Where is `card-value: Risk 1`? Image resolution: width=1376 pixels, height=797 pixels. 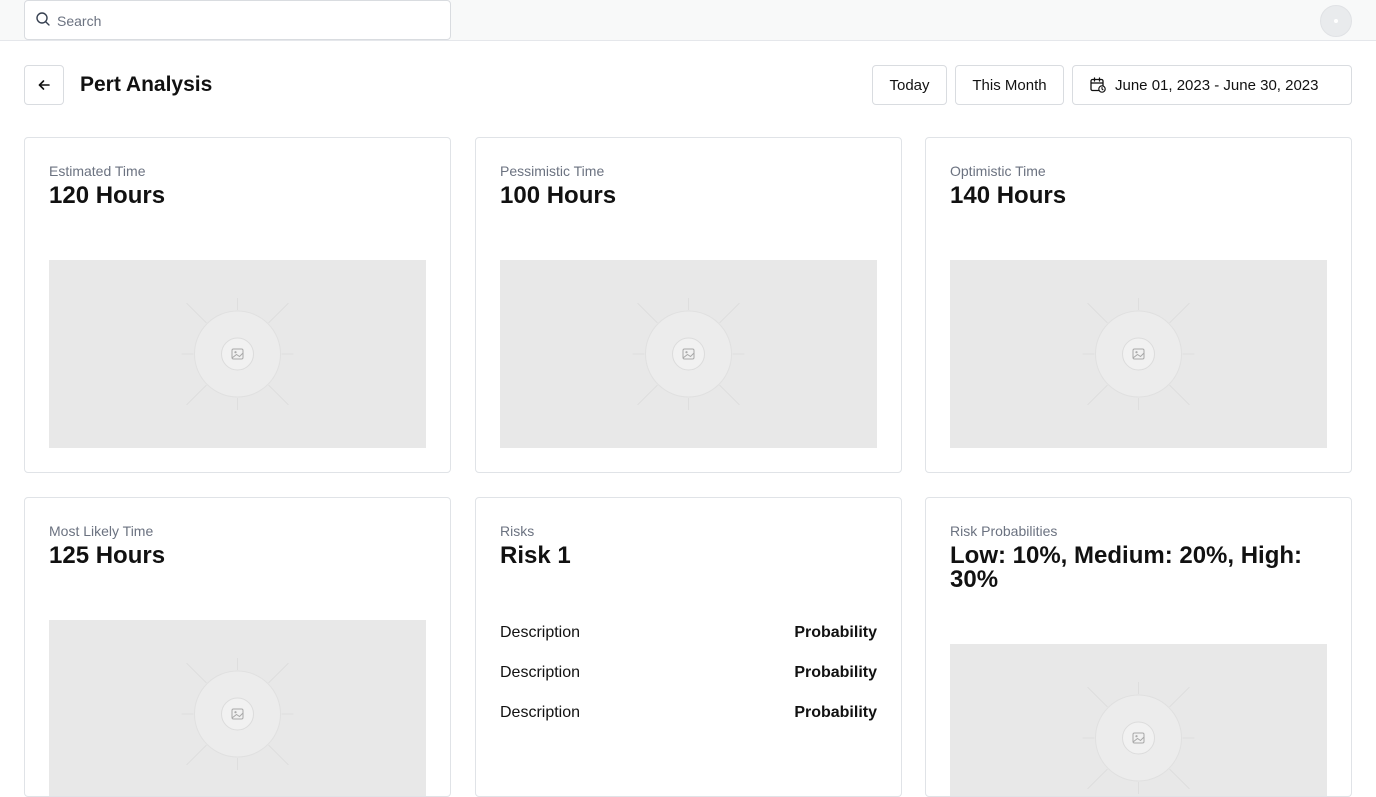 card-value: Risk 1 is located at coordinates (535, 555).